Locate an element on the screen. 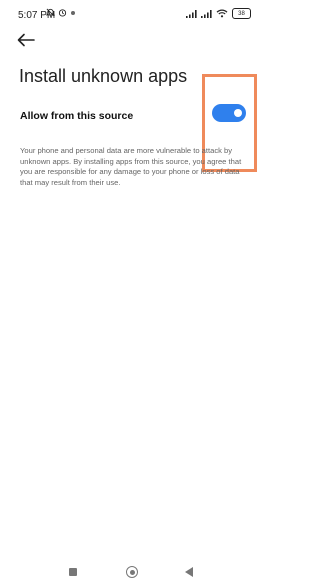 This screenshot has width=320, height=588. battery-icon: 38 is located at coordinates (241, 13).